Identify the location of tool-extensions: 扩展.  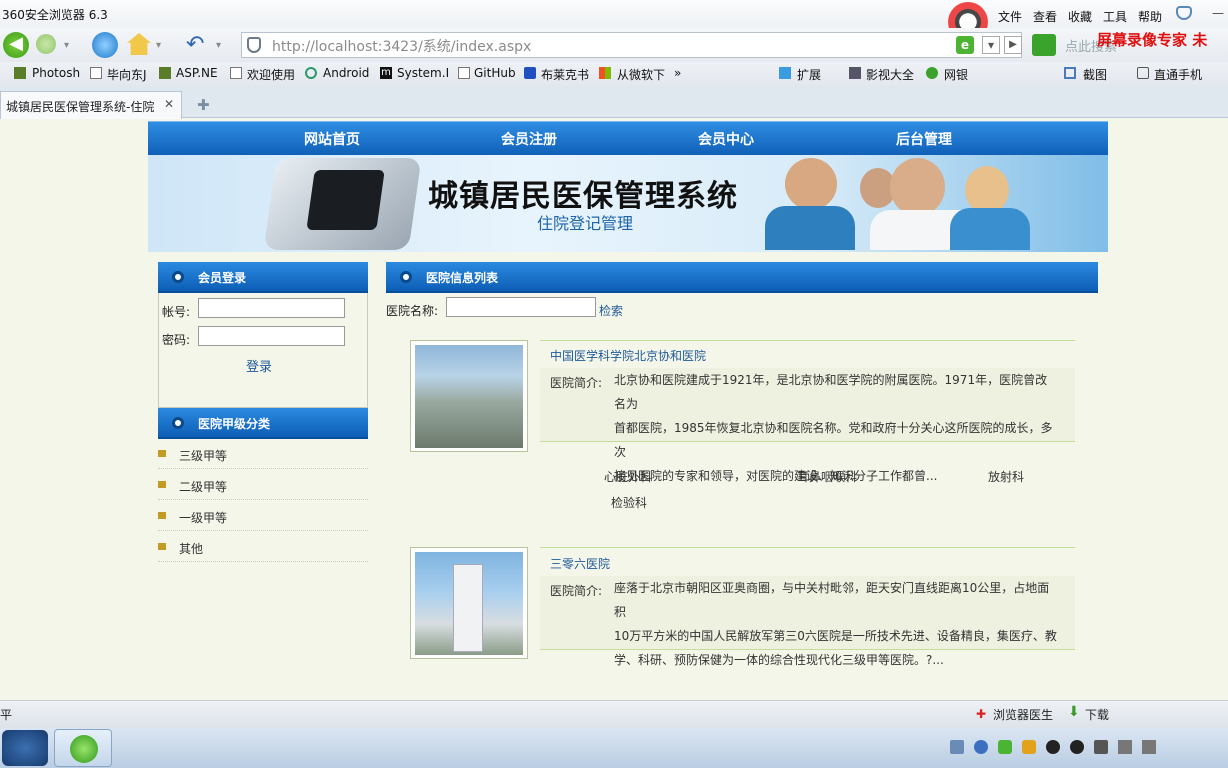
(809, 74).